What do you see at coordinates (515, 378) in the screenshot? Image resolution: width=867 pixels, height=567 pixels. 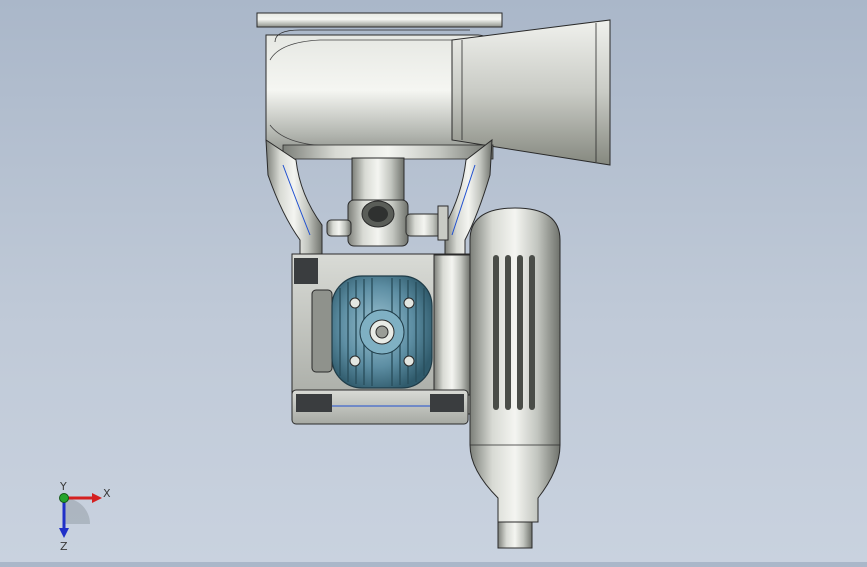 I see `muffler` at bounding box center [515, 378].